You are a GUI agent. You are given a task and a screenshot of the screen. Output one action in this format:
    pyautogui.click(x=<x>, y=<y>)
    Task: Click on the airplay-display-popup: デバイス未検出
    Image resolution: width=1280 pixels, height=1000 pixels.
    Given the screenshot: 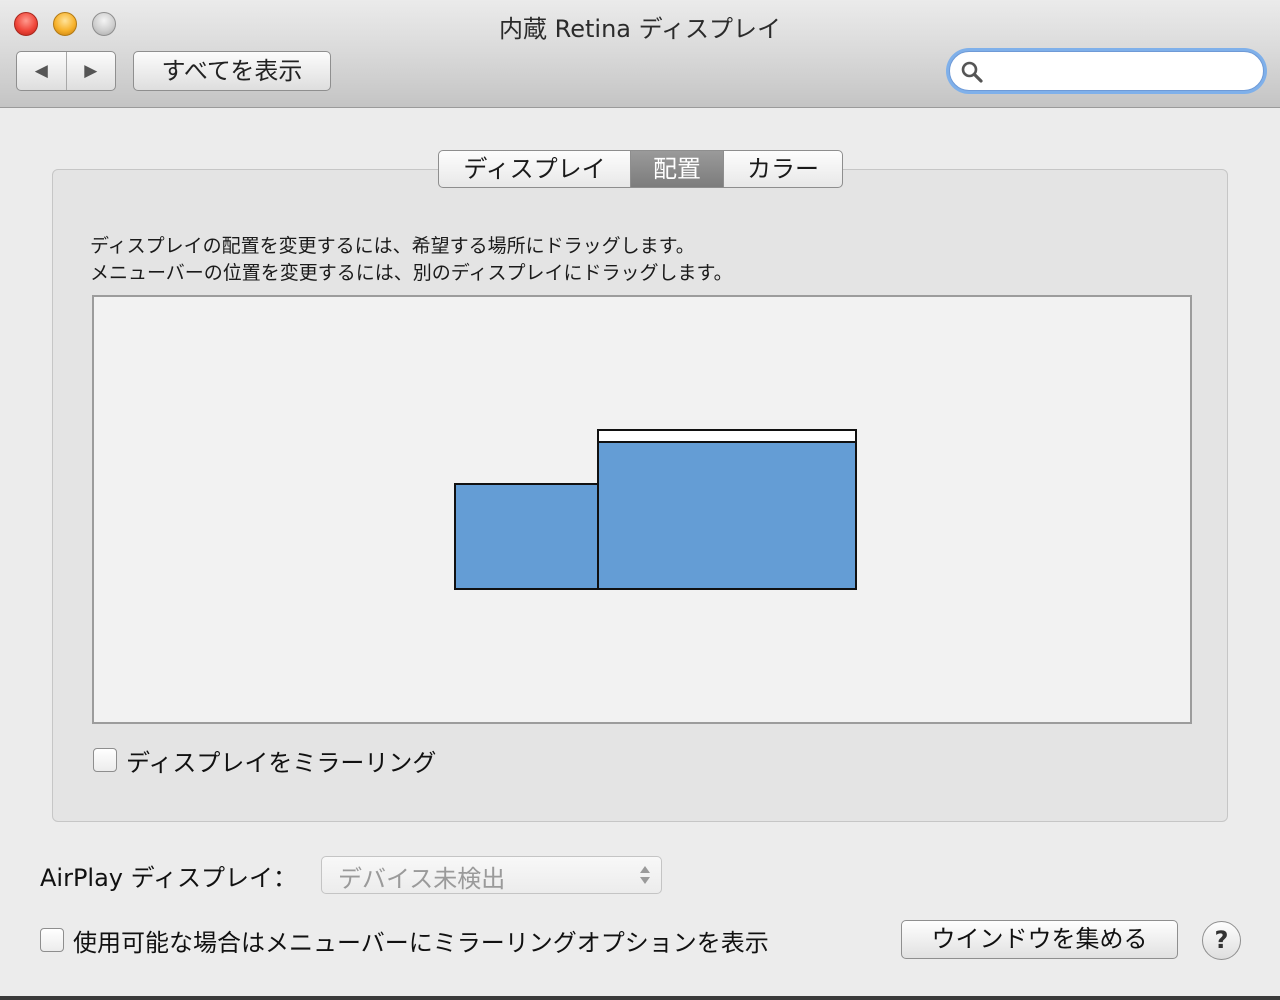 What is the action you would take?
    pyautogui.click(x=491, y=875)
    